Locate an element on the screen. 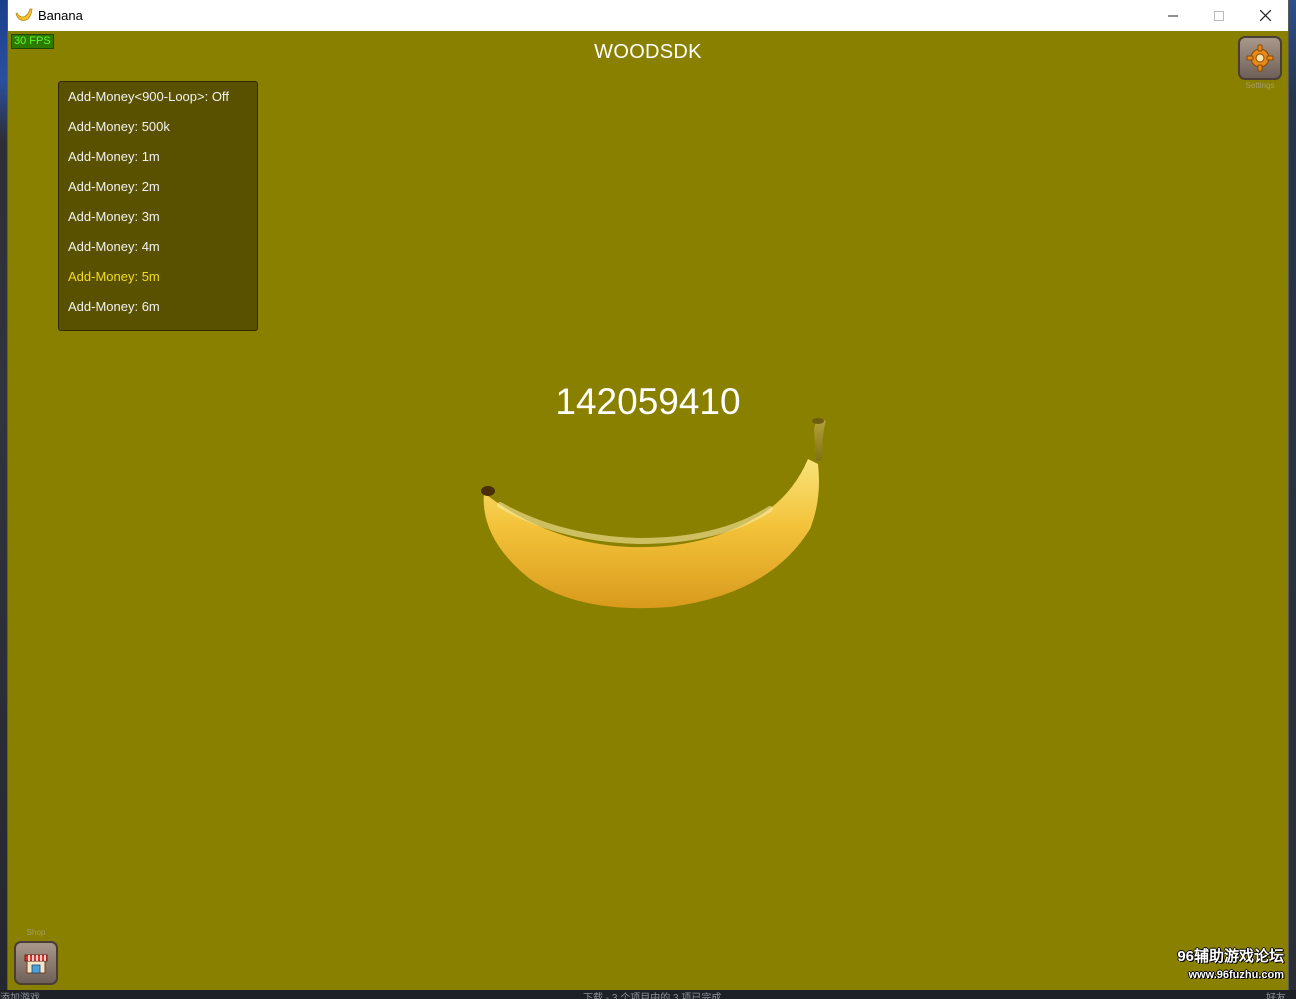 The height and width of the screenshot is (999, 1296). minimize-icon is located at coordinates (1173, 15).